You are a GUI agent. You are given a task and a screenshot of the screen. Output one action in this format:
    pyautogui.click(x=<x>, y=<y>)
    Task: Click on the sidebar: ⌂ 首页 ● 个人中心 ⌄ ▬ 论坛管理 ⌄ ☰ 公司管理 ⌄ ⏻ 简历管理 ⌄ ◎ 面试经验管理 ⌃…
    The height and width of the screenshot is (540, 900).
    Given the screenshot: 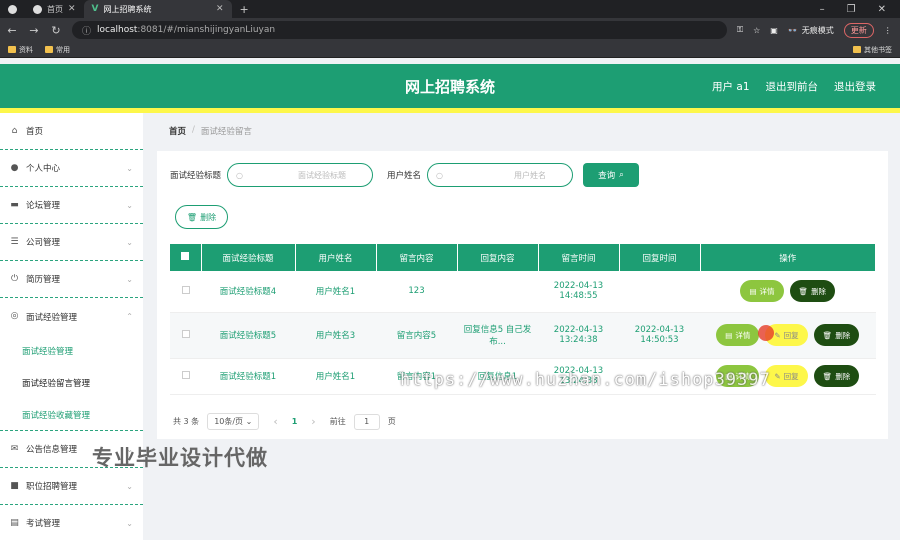 What is the action you would take?
    pyautogui.click(x=71, y=326)
    